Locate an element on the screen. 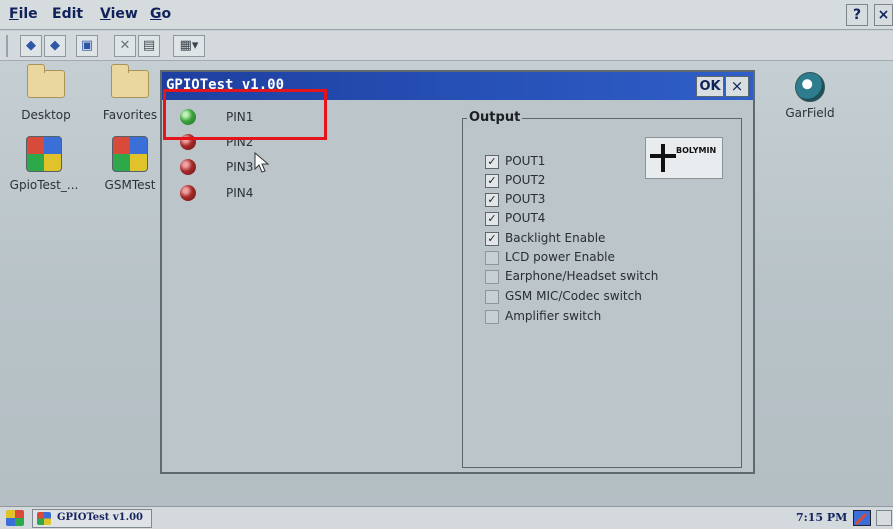  menu-go-accesskey: G is located at coordinates (156, 14).